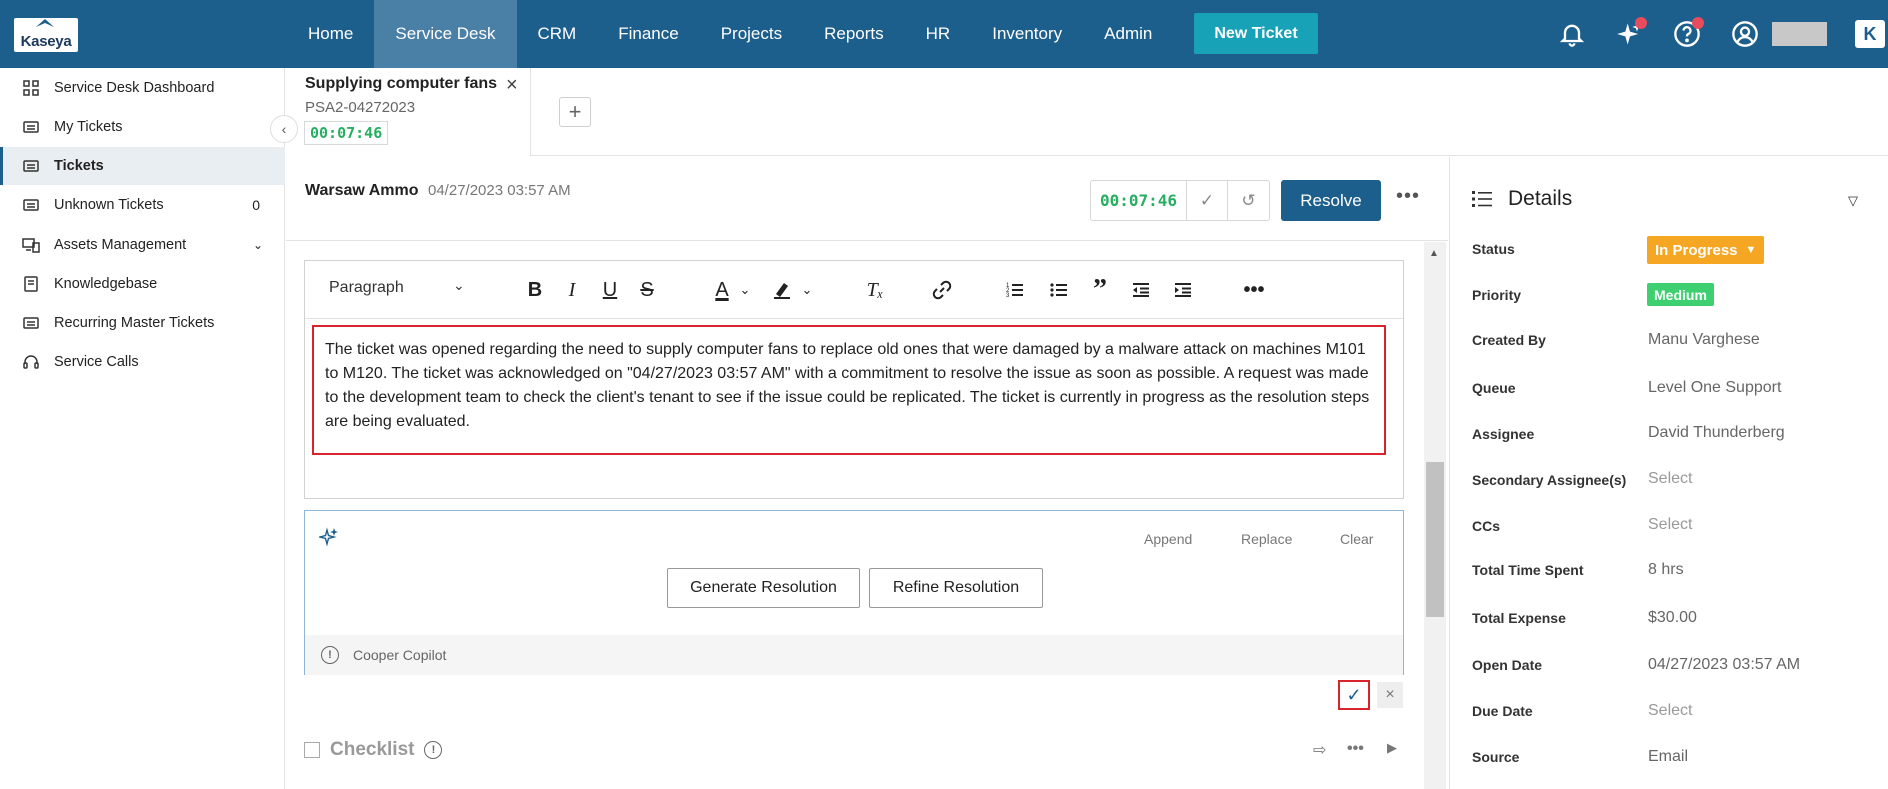 The width and height of the screenshot is (1888, 789). What do you see at coordinates (1688, 32) in the screenshot?
I see `help-icon` at bounding box center [1688, 32].